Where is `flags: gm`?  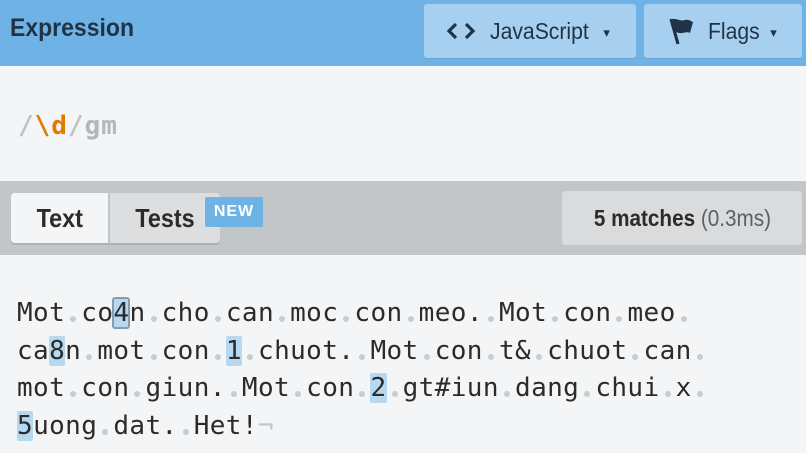
flags: gm is located at coordinates (101, 126).